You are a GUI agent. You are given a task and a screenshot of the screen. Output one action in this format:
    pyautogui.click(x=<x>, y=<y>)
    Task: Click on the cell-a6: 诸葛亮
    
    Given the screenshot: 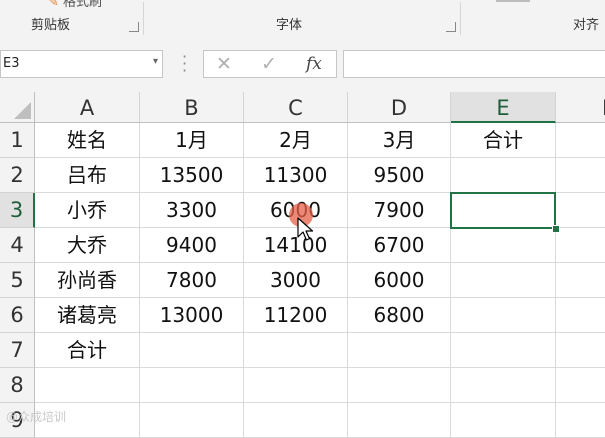 What is the action you would take?
    pyautogui.click(x=87, y=315)
    